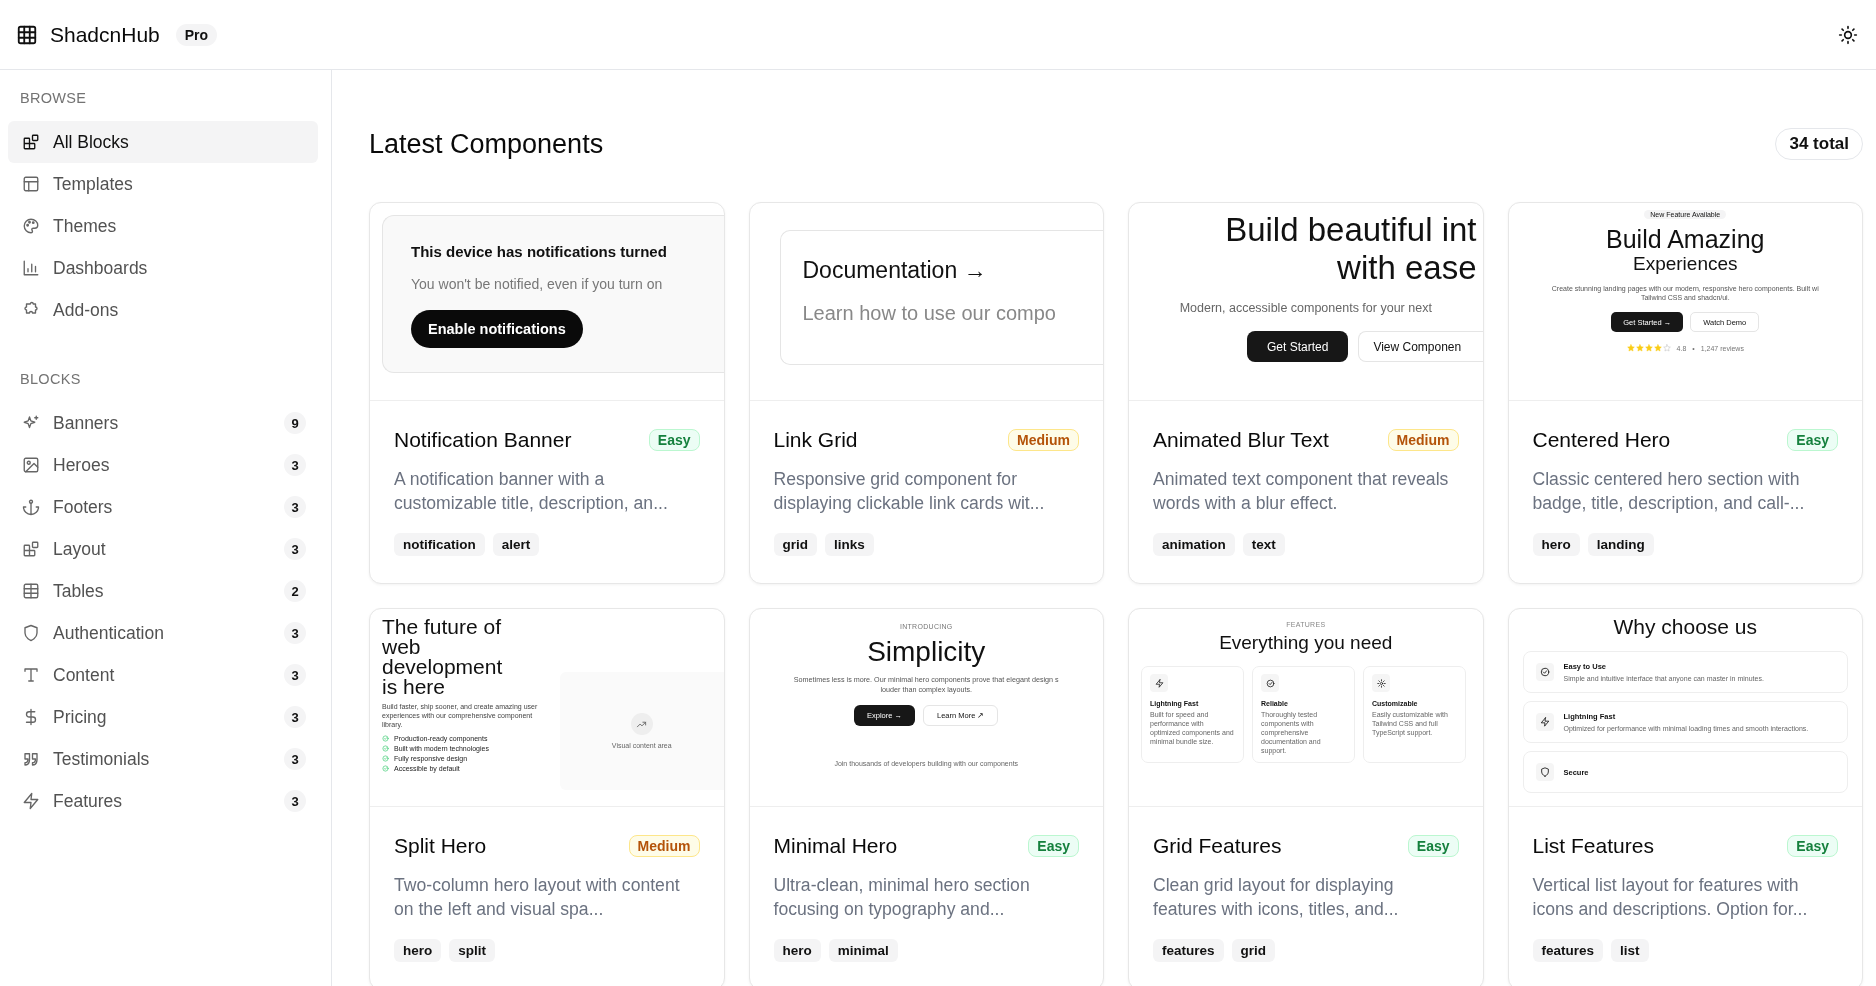  I want to click on image-icon, so click(31, 465).